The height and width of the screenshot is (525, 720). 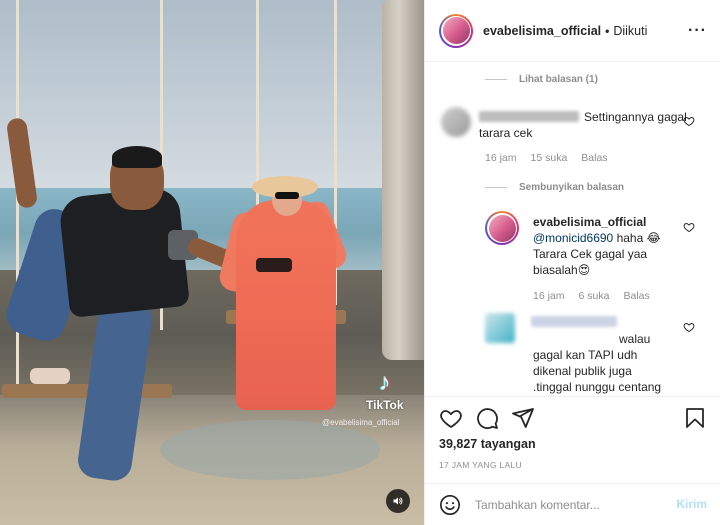 I want to click on speaker-icon, so click(x=398, y=501).